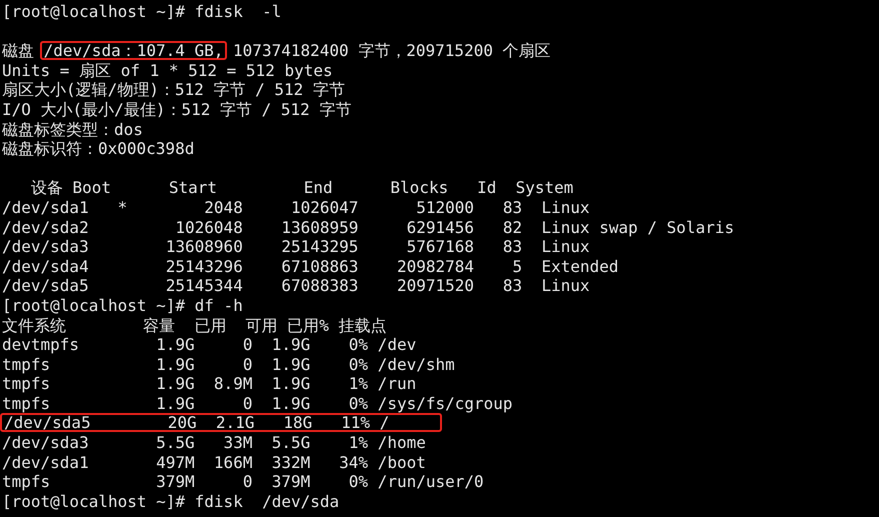 Image resolution: width=879 pixels, height=517 pixels. What do you see at coordinates (194, 325) in the screenshot?
I see `terminal-text: 文件系统 容量 已用 可用 已用% 挂载点` at bounding box center [194, 325].